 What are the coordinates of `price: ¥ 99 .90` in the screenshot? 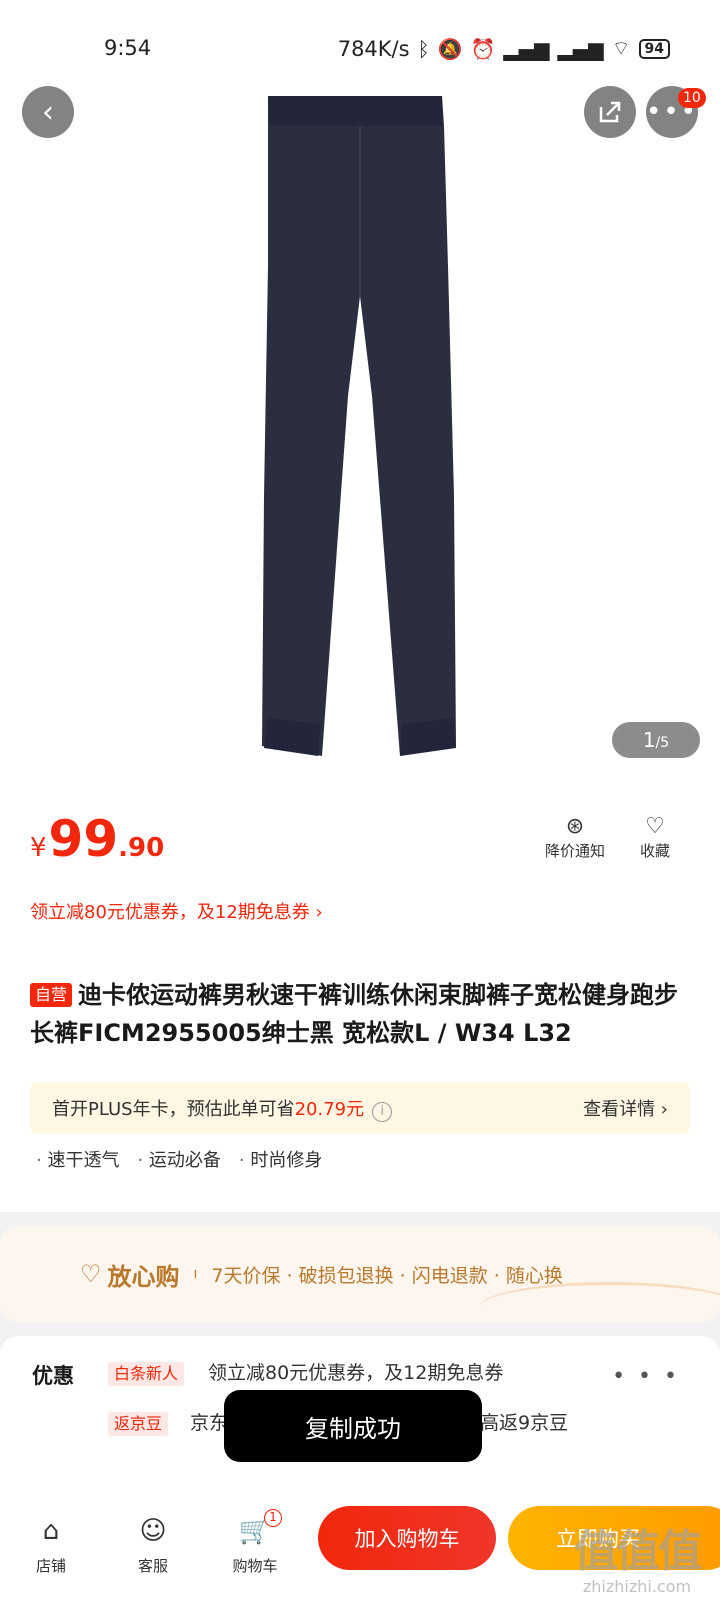 It's located at (97, 839).